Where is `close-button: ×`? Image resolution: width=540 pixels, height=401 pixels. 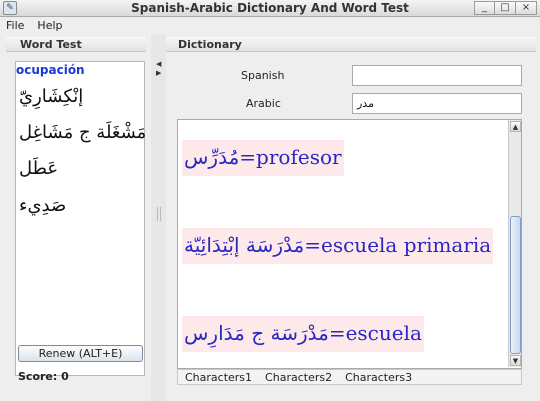 close-button: × is located at coordinates (526, 8).